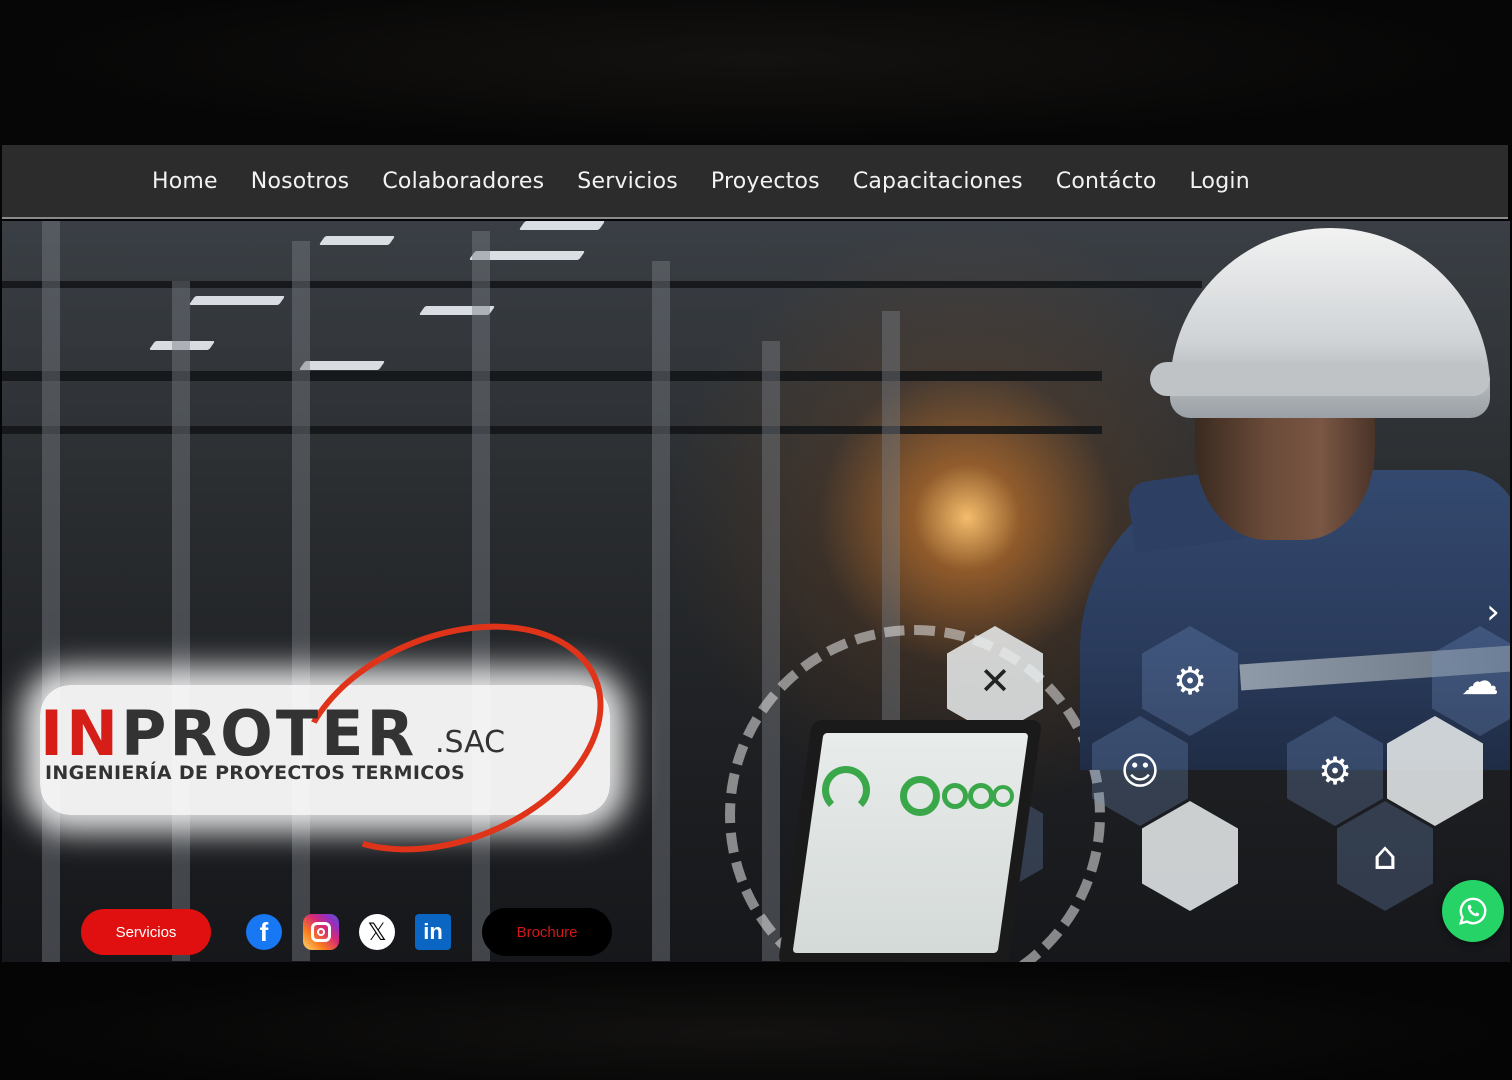 This screenshot has width=1512, height=1080. Describe the element at coordinates (300, 181) in the screenshot. I see `nav-nosotros: Nosotros` at that location.